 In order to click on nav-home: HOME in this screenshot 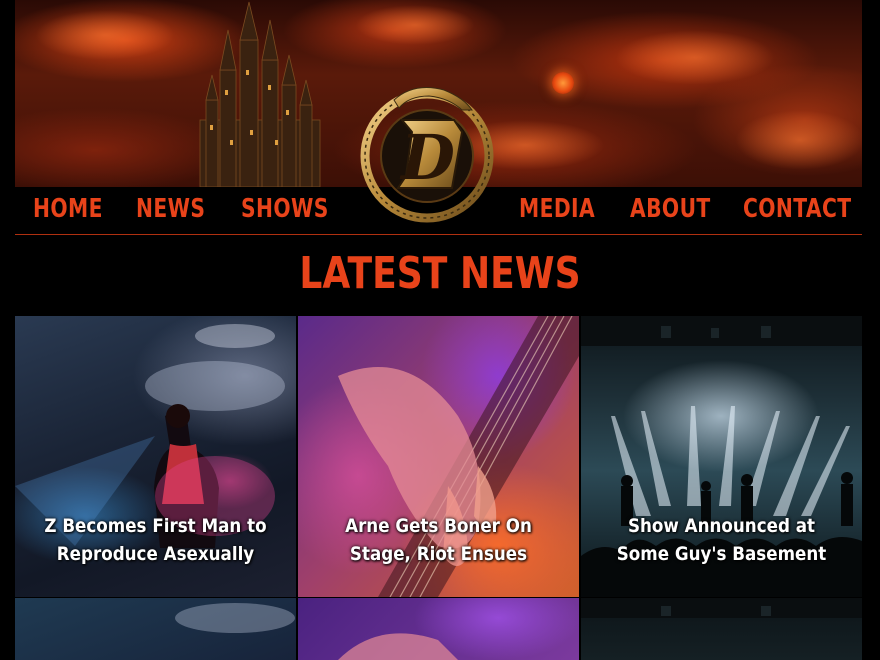, I will do `click(68, 209)`.